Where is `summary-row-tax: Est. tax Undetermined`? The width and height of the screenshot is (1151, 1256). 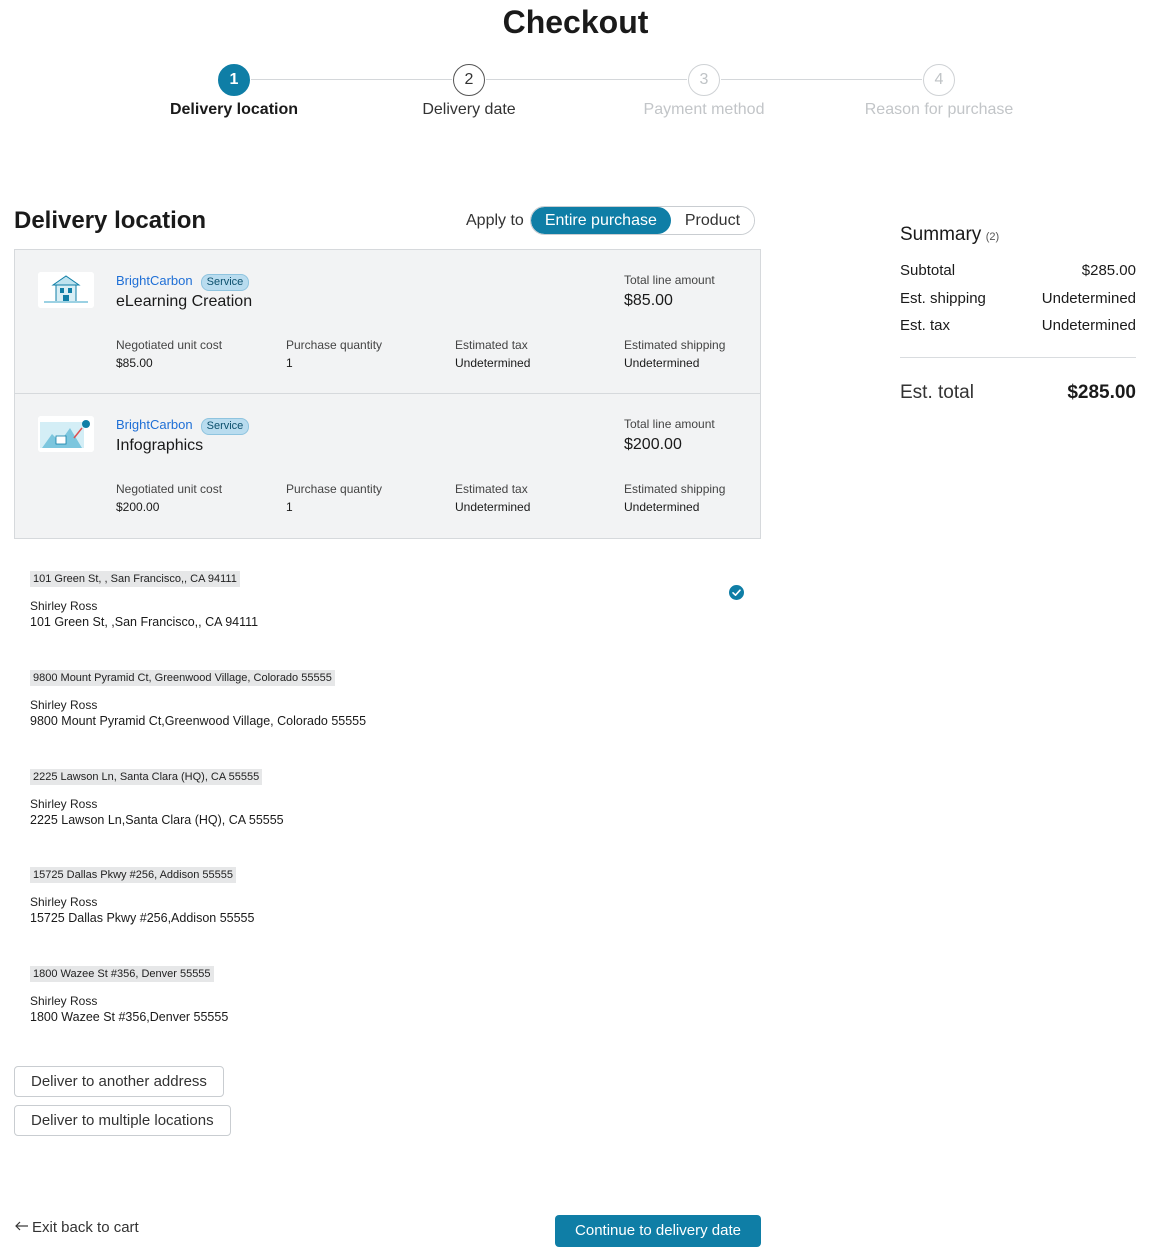 summary-row-tax: Est. tax Undetermined is located at coordinates (1018, 325).